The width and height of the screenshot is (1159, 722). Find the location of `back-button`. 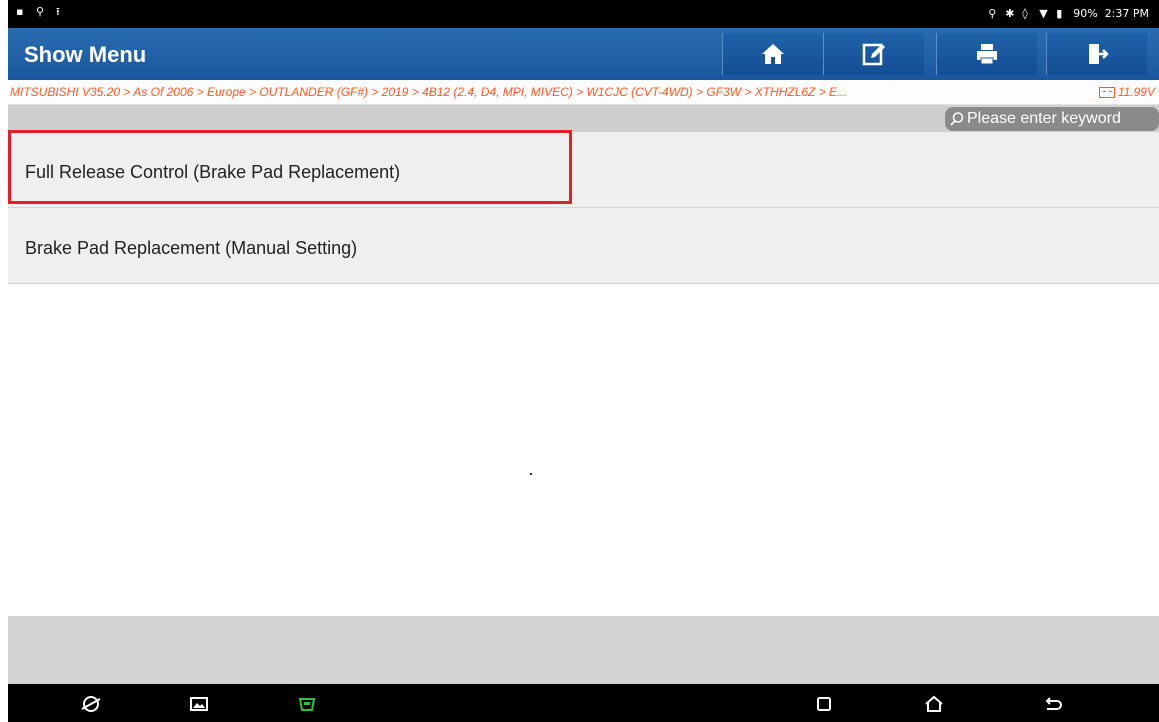

back-button is located at coordinates (1053, 704).